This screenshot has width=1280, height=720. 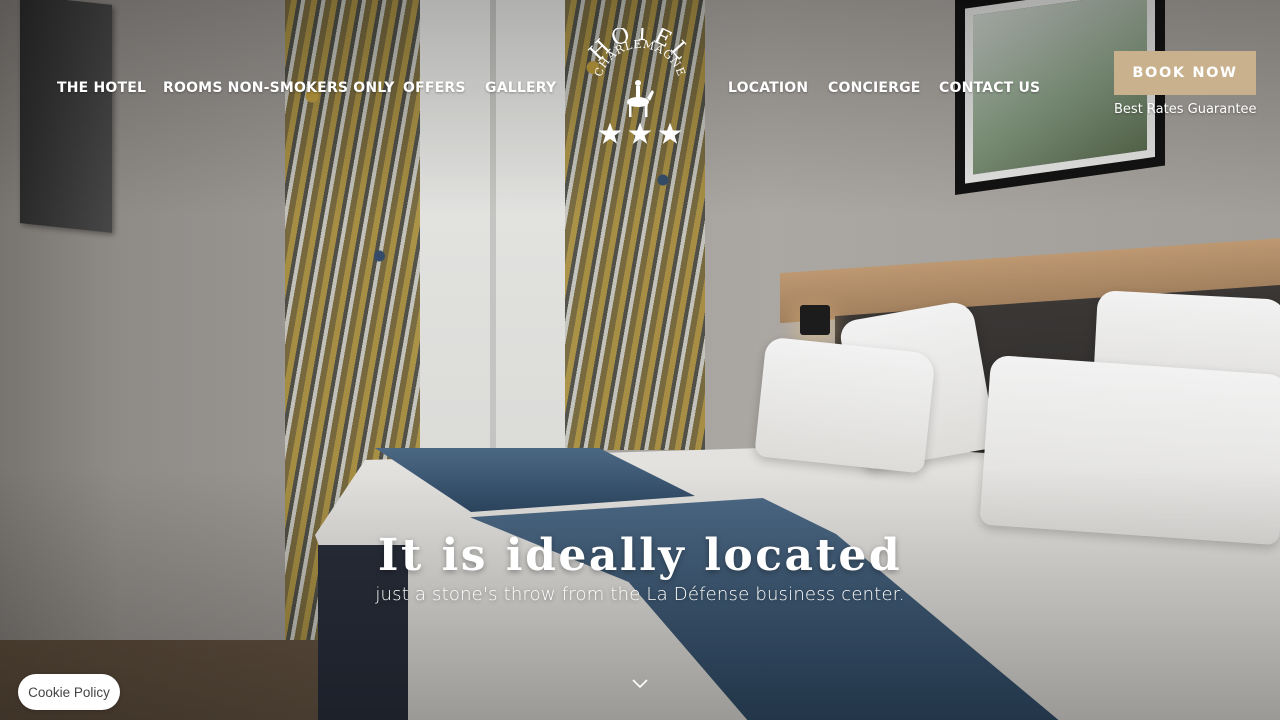 I want to click on chevron-down-icon, so click(x=640, y=683).